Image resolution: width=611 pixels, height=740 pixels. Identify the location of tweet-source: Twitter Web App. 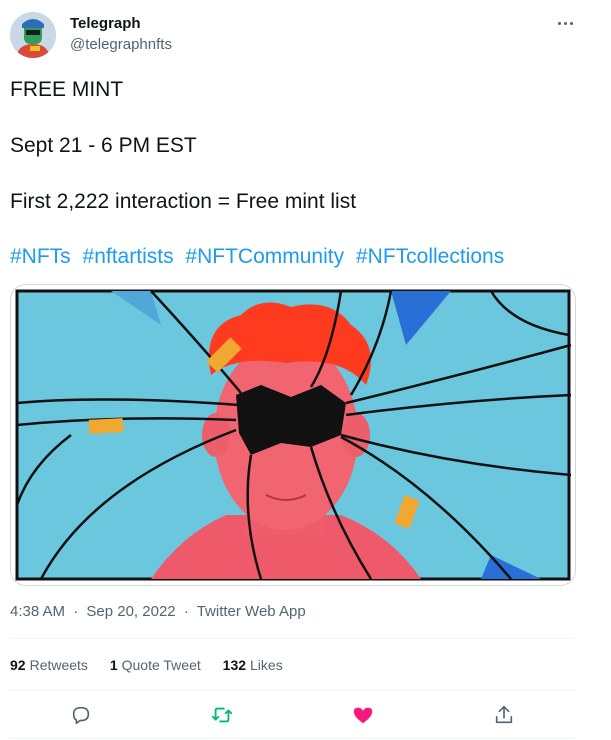
(251, 611).